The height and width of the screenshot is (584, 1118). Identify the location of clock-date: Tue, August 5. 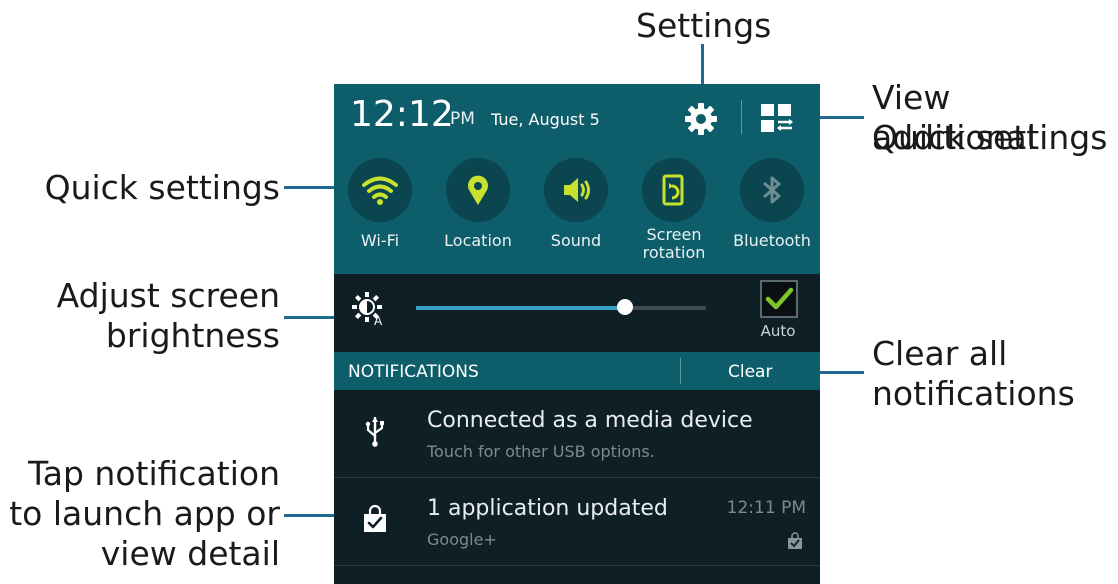
(545, 119).